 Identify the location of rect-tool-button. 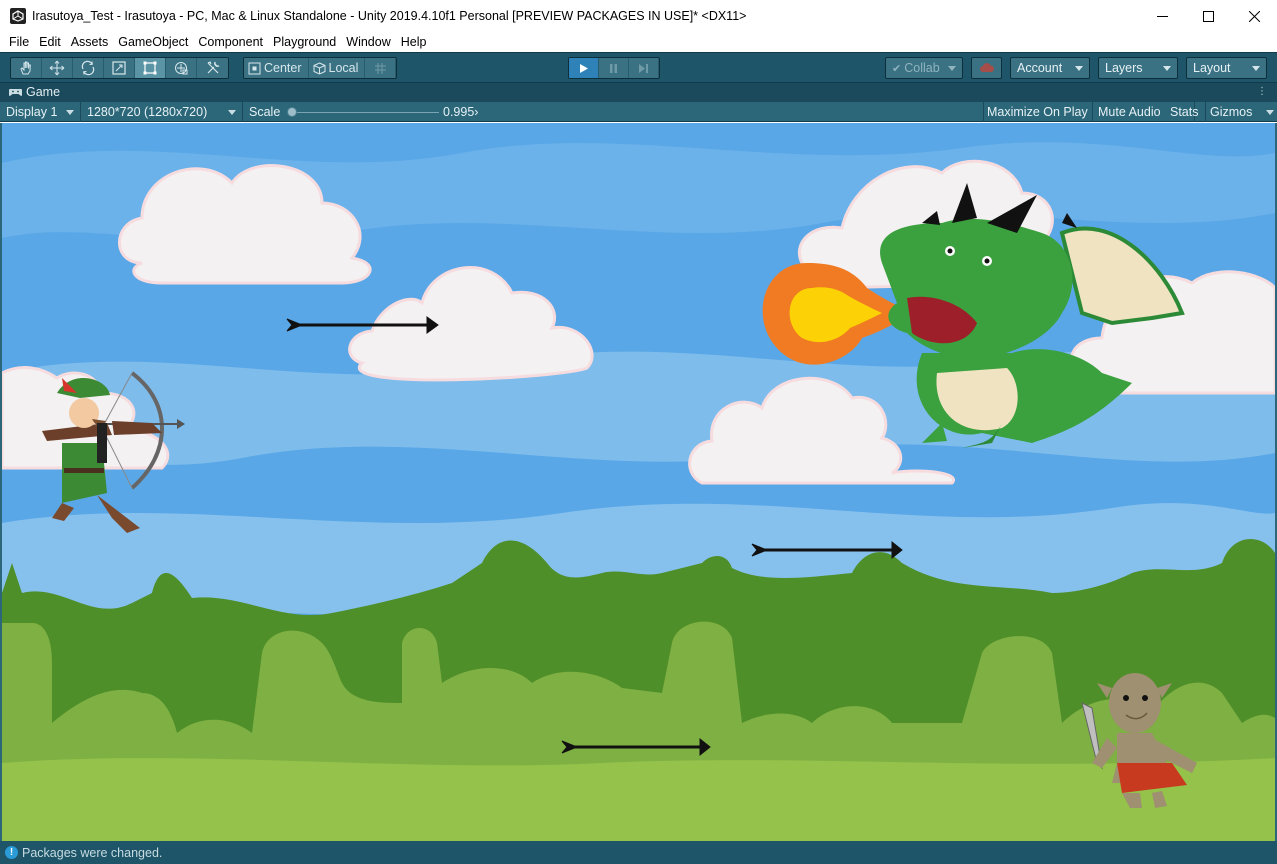
(150, 68).